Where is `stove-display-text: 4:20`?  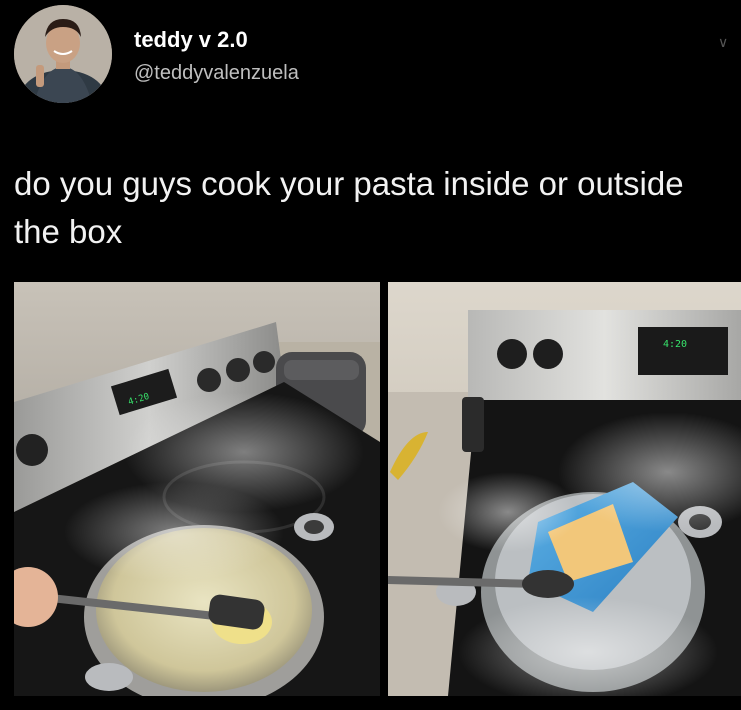
stove-display-text: 4:20 is located at coordinates (675, 344).